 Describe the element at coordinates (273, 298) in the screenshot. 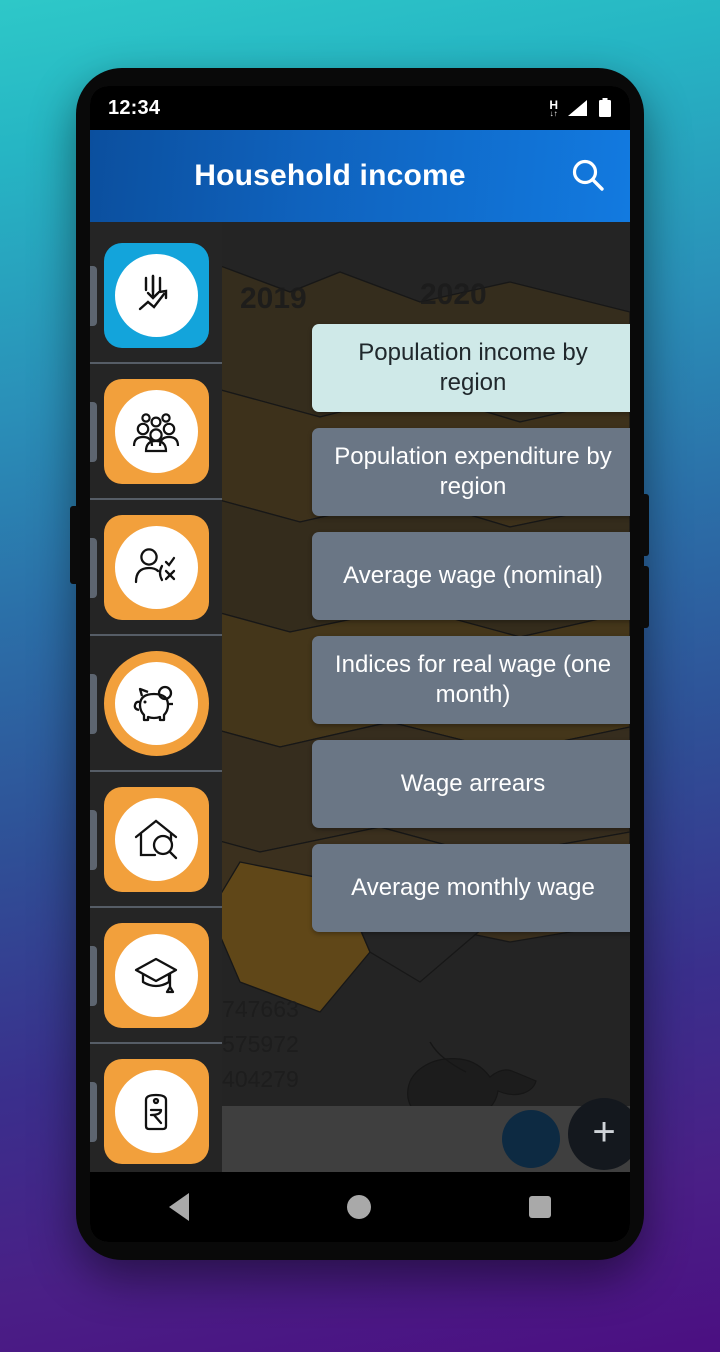

I see `map-year-left: 2019` at that location.